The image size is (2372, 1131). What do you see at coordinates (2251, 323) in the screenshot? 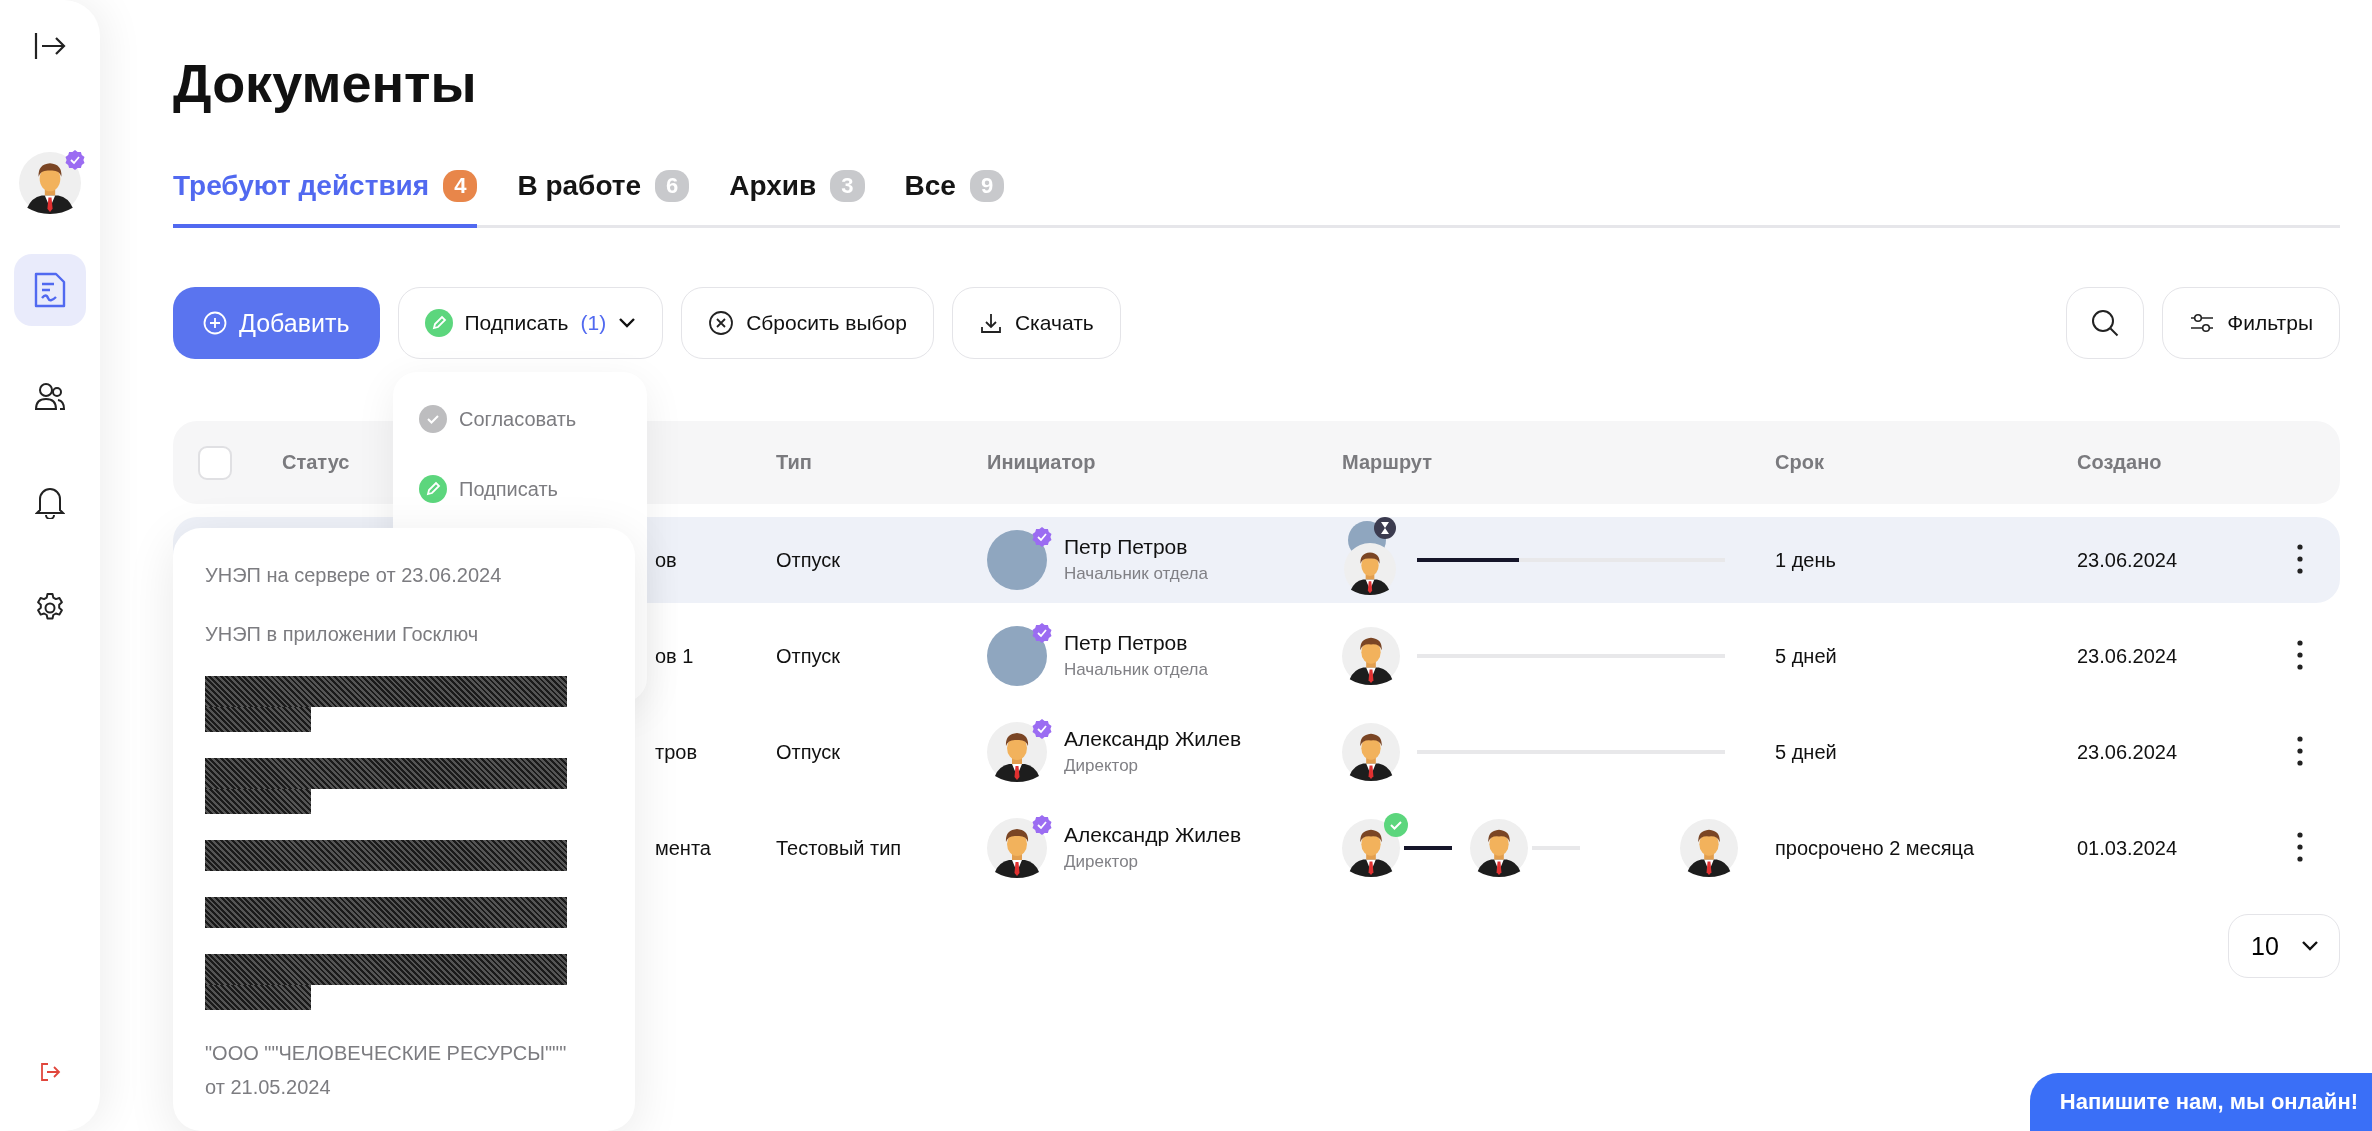
I see `filters-button: Фильтры` at bounding box center [2251, 323].